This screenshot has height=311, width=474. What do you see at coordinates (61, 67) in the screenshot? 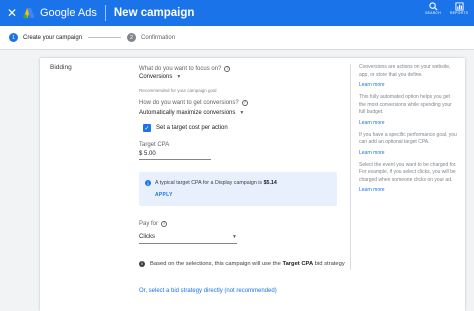
I see `section-label: Bidding` at bounding box center [61, 67].